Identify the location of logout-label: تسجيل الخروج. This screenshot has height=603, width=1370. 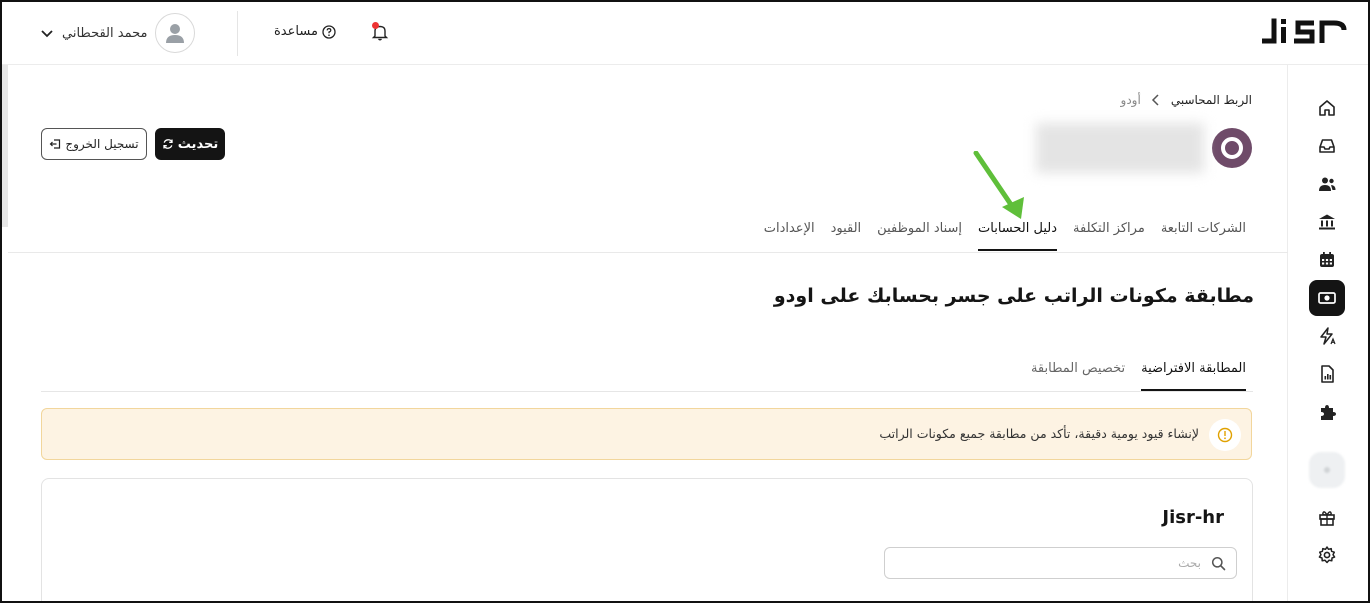
(102, 144).